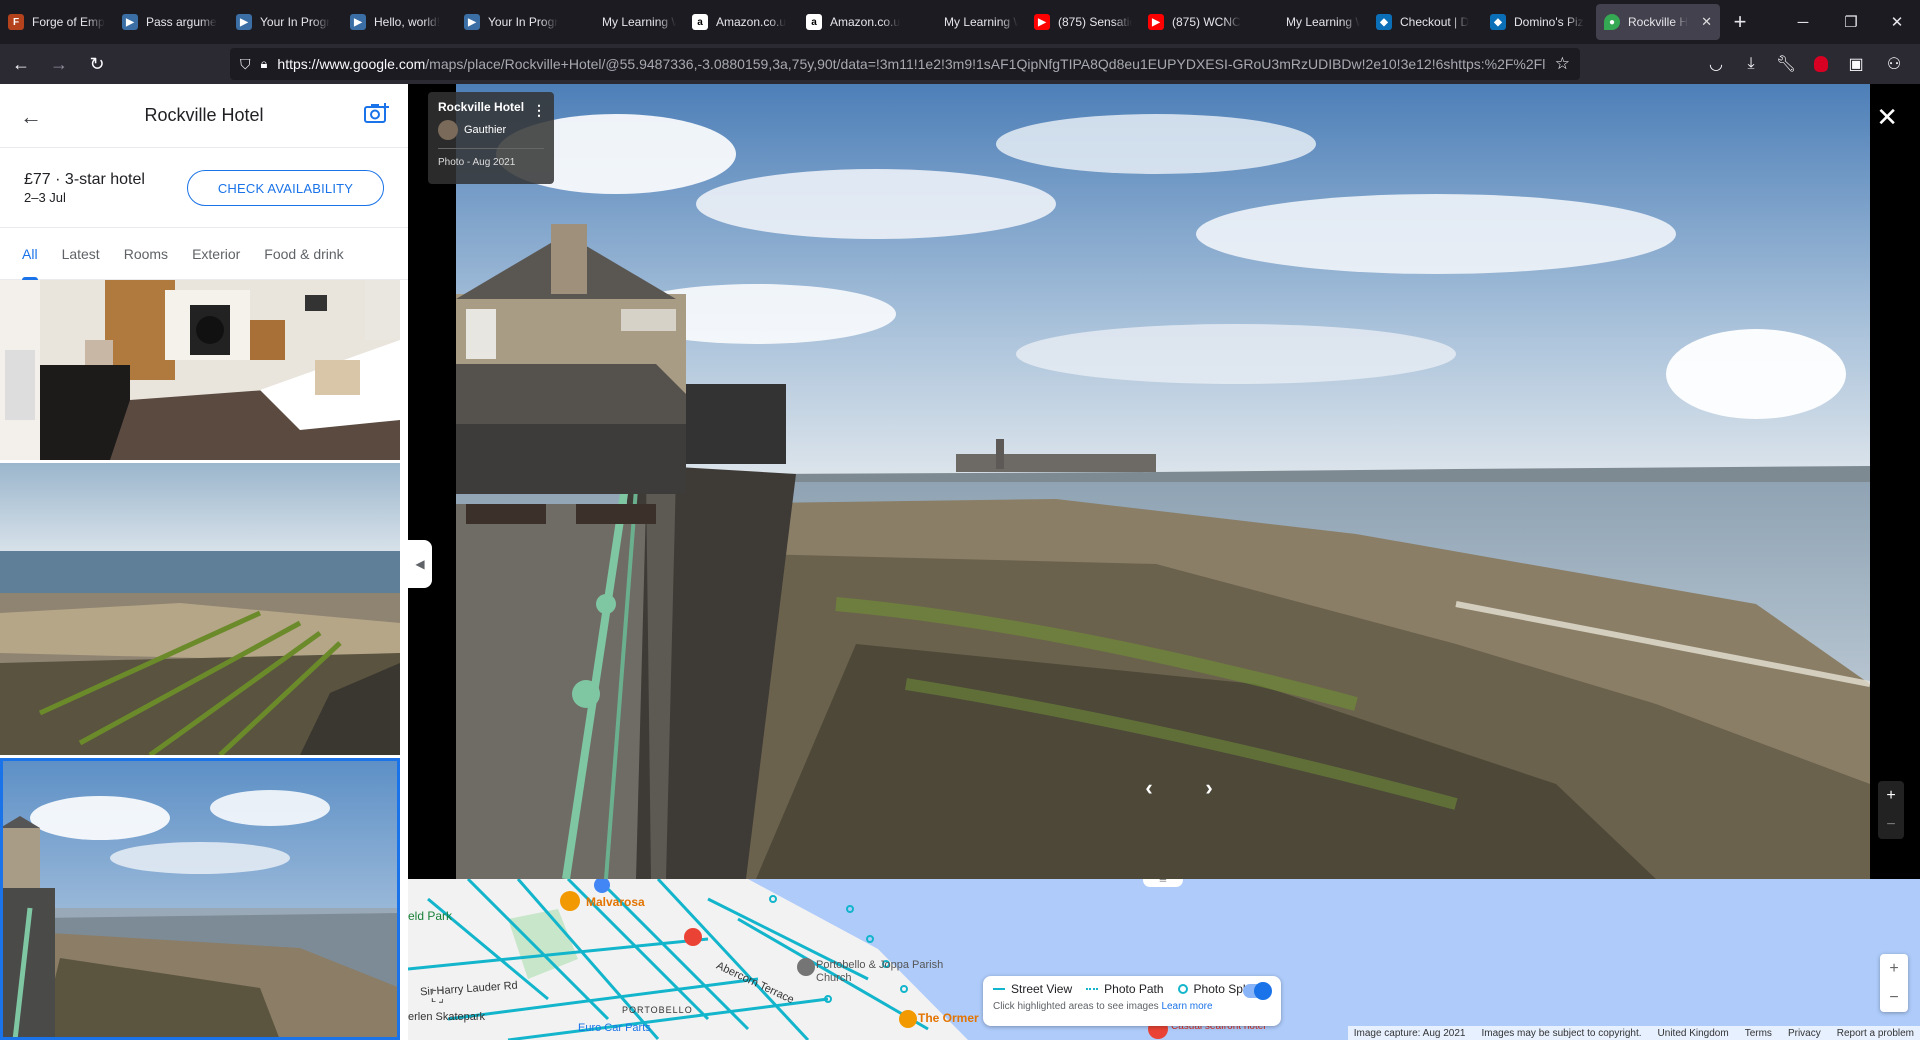  Describe the element at coordinates (1894, 64) in the screenshot. I see `account-icon: ⚇` at that location.